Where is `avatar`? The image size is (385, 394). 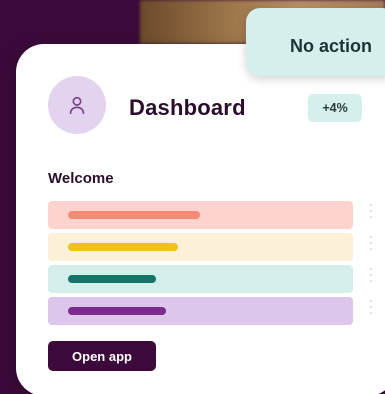
avatar is located at coordinates (77, 105).